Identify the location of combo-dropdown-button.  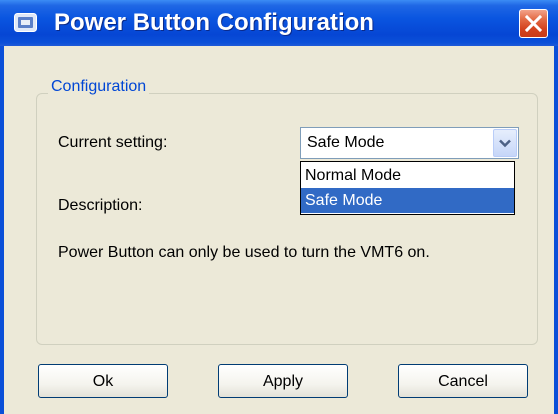
(505, 143).